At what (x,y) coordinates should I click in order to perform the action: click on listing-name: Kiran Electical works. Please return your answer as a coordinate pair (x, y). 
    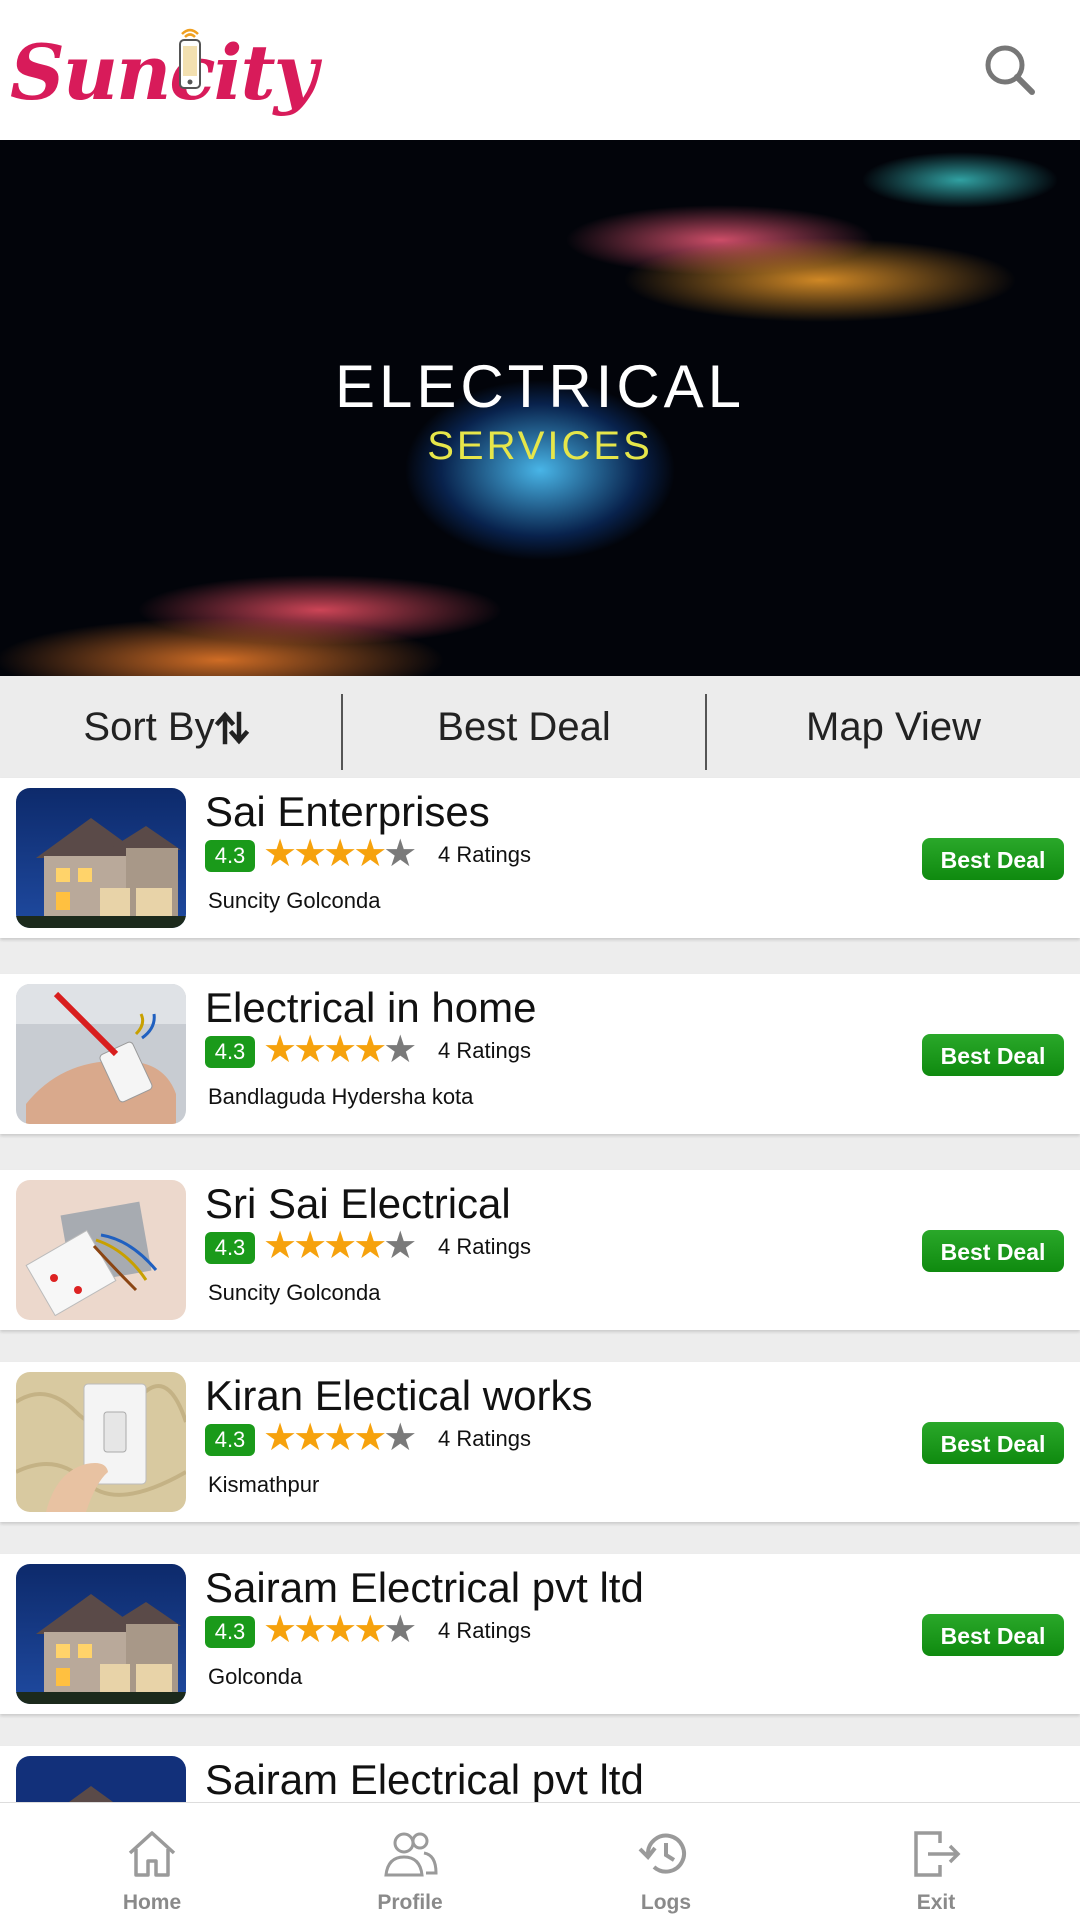
    Looking at the image, I should click on (399, 1395).